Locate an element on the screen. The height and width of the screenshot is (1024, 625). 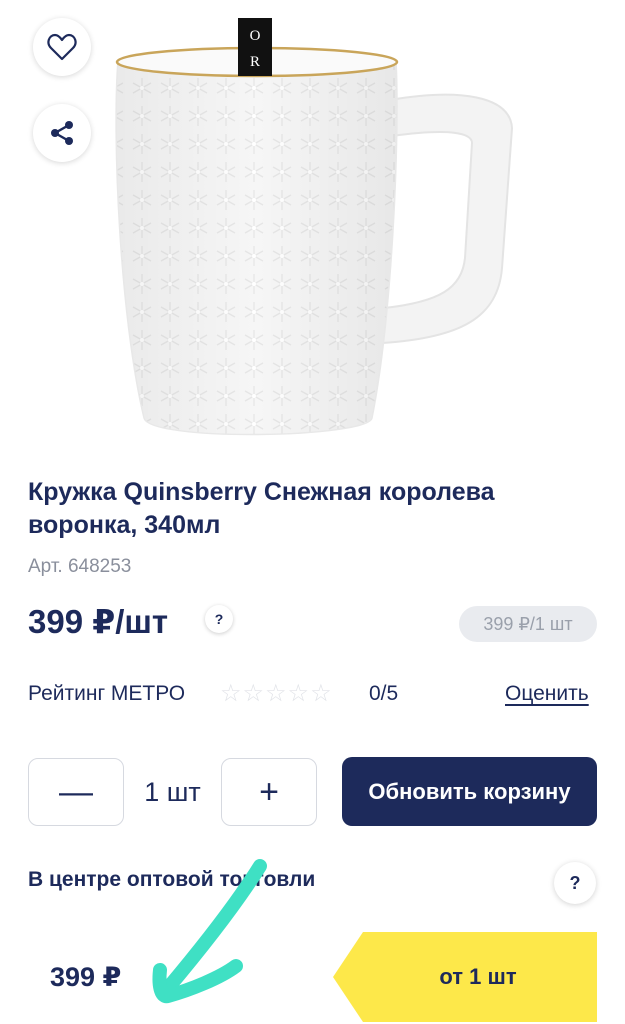
share-button is located at coordinates (62, 133).